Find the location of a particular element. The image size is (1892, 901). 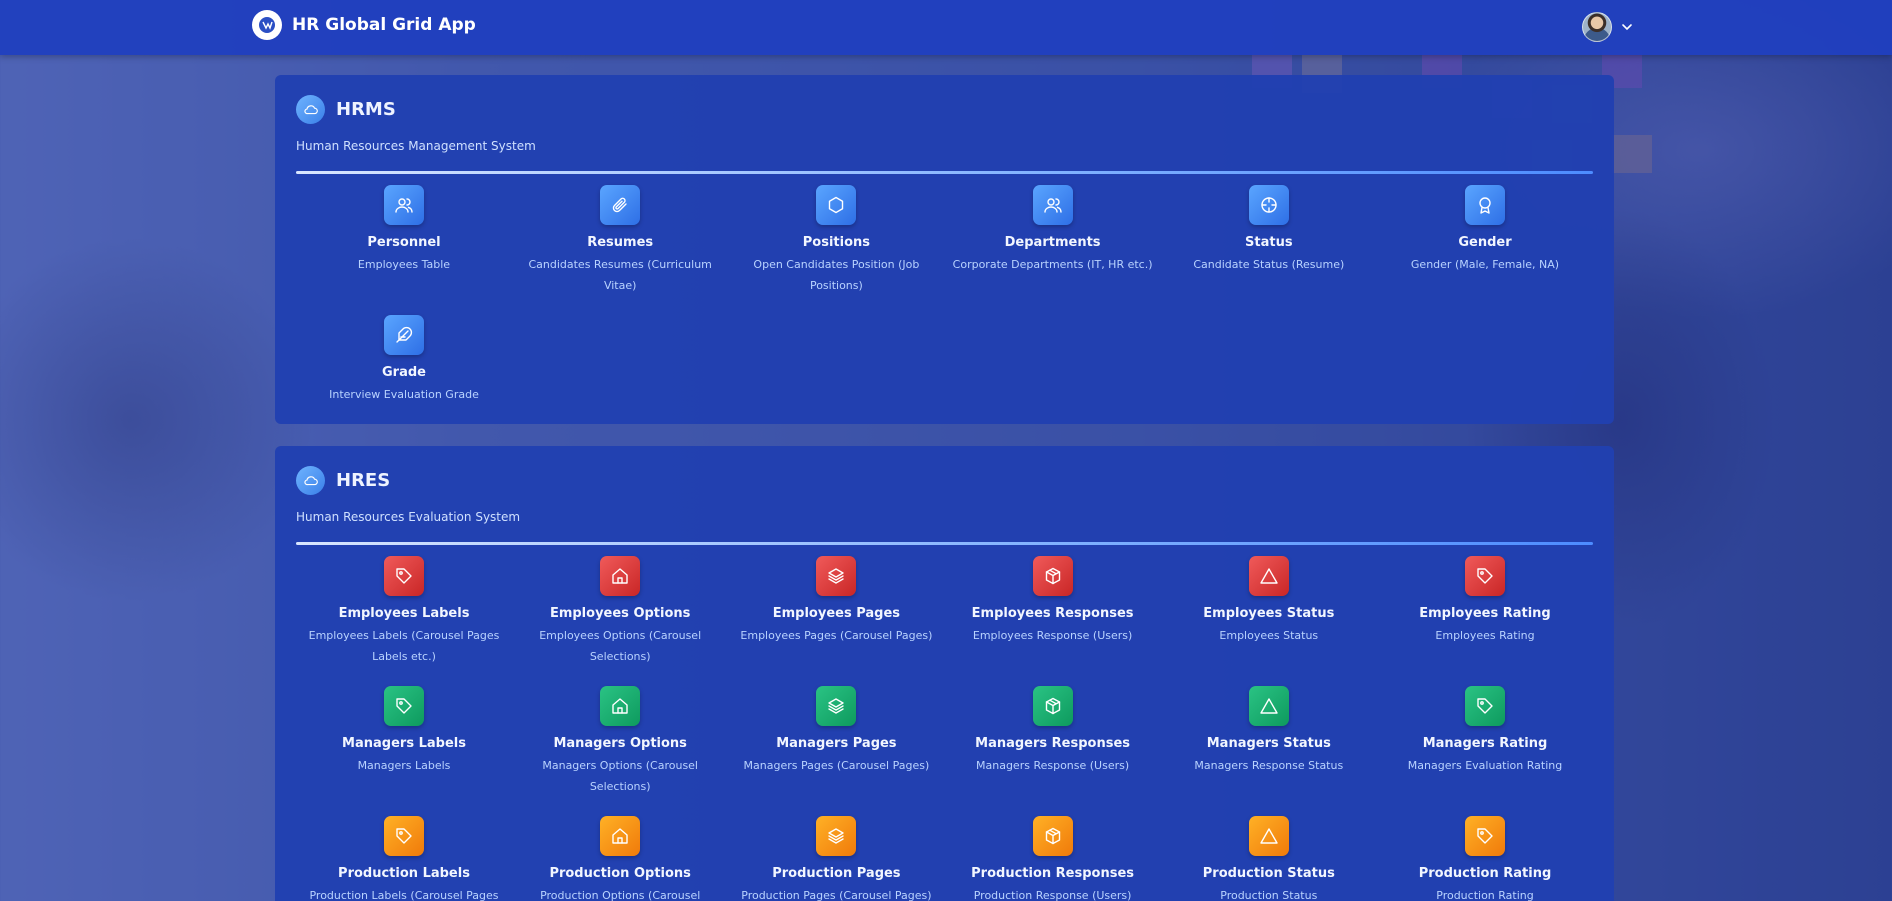

section-subtitle: Human Resources Evaluation System is located at coordinates (408, 517).